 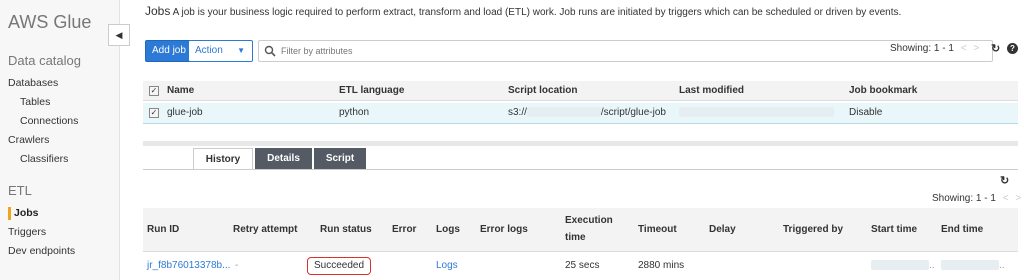 What do you see at coordinates (340, 159) in the screenshot?
I see `tab-script: Script` at bounding box center [340, 159].